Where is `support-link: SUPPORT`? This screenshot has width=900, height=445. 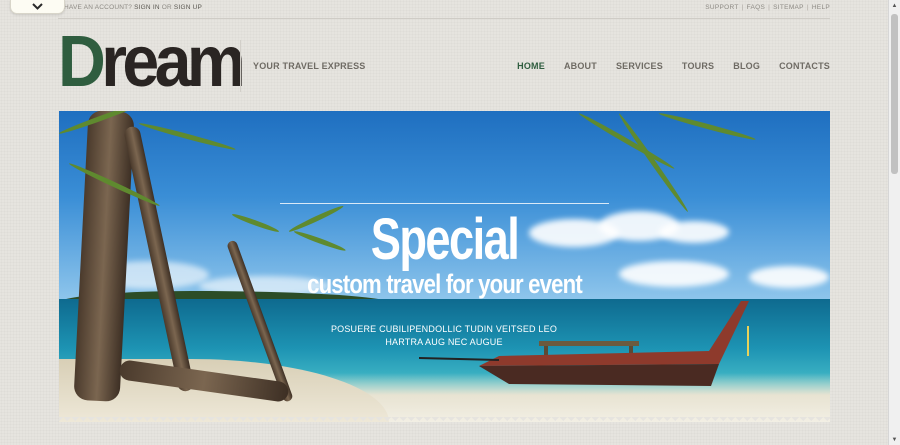 support-link: SUPPORT is located at coordinates (721, 7).